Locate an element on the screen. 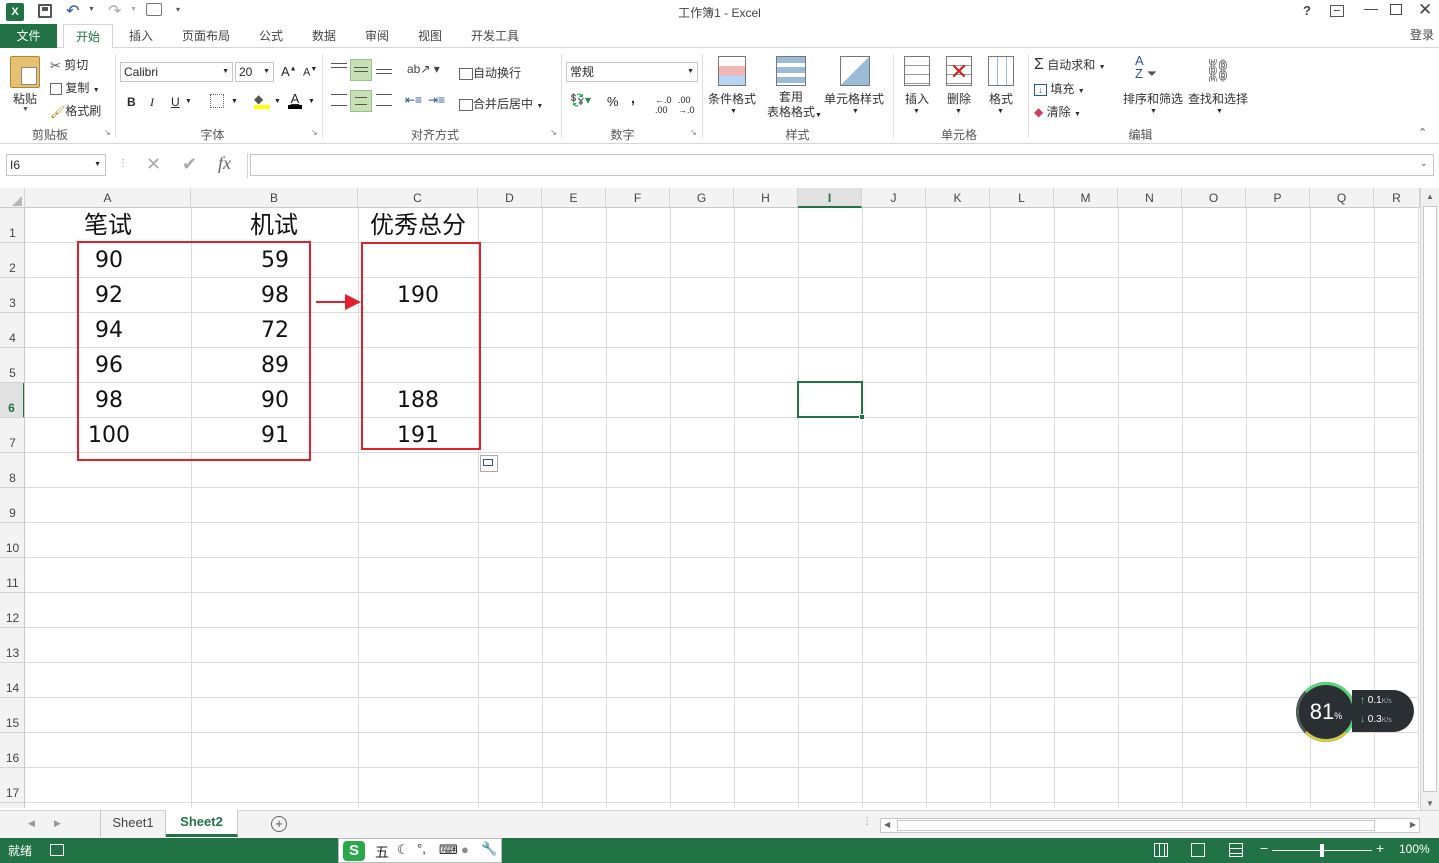 This screenshot has width=1439, height=863. insert-cells-icon is located at coordinates (917, 71).